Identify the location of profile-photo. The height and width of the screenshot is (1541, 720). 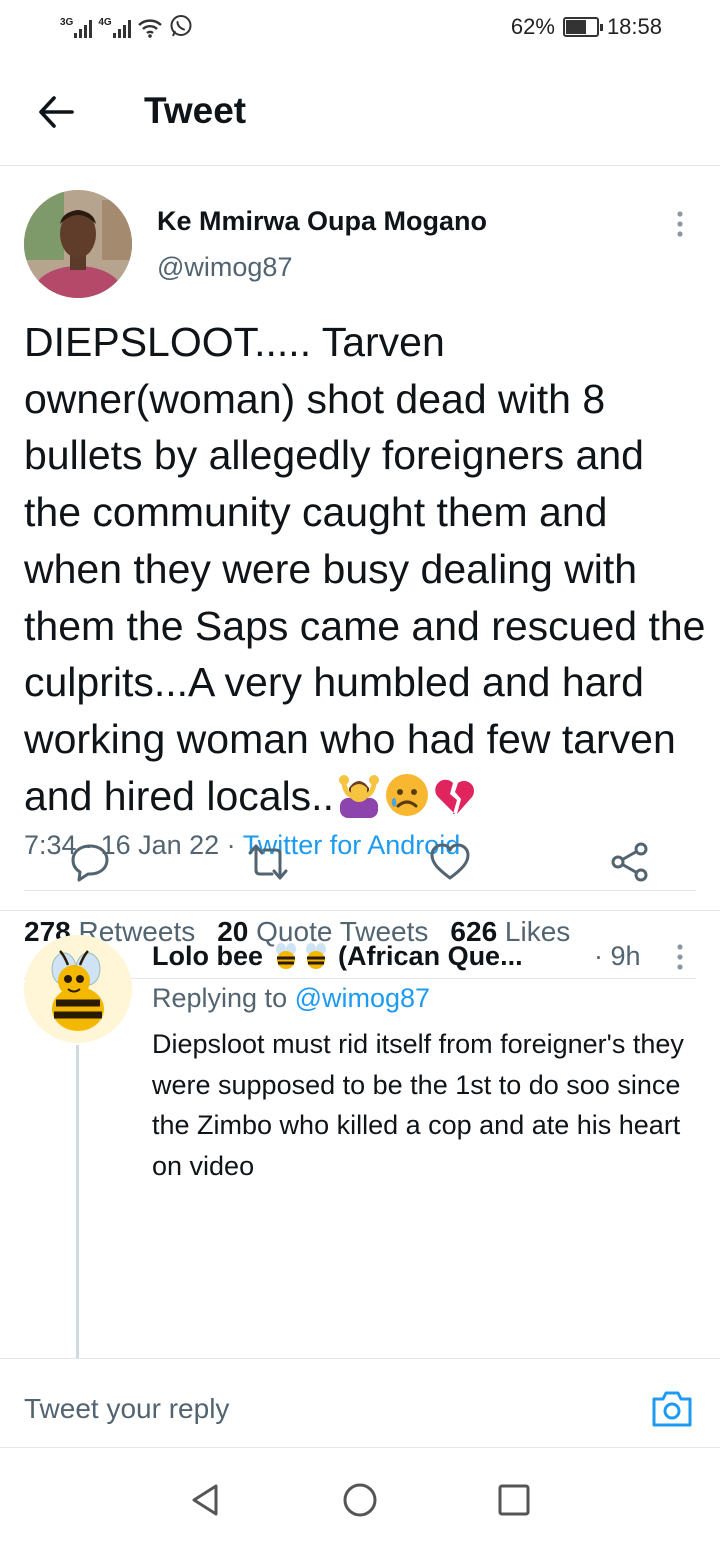
(78, 244).